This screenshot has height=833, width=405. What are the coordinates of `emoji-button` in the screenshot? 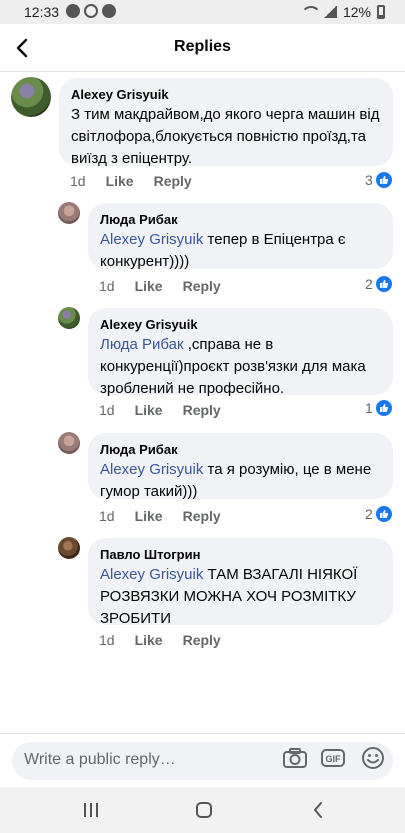 It's located at (373, 758).